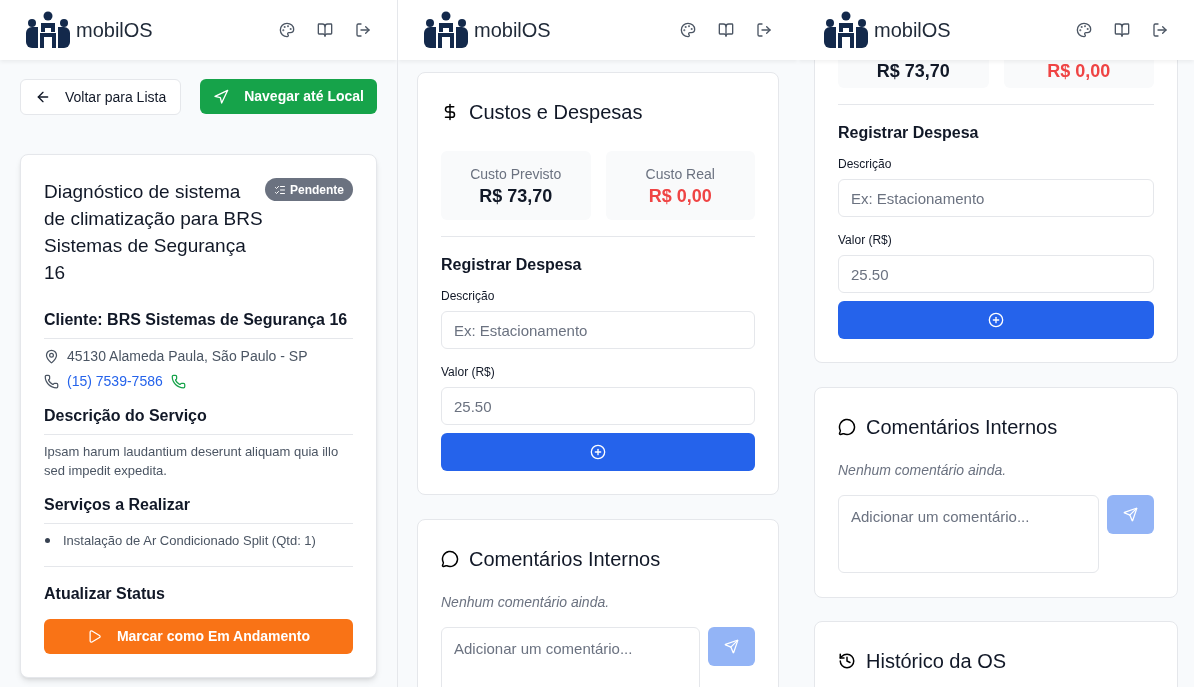 The width and height of the screenshot is (1194, 687). Describe the element at coordinates (288, 96) in the screenshot. I see `navigate-button: Navegar até Local` at that location.